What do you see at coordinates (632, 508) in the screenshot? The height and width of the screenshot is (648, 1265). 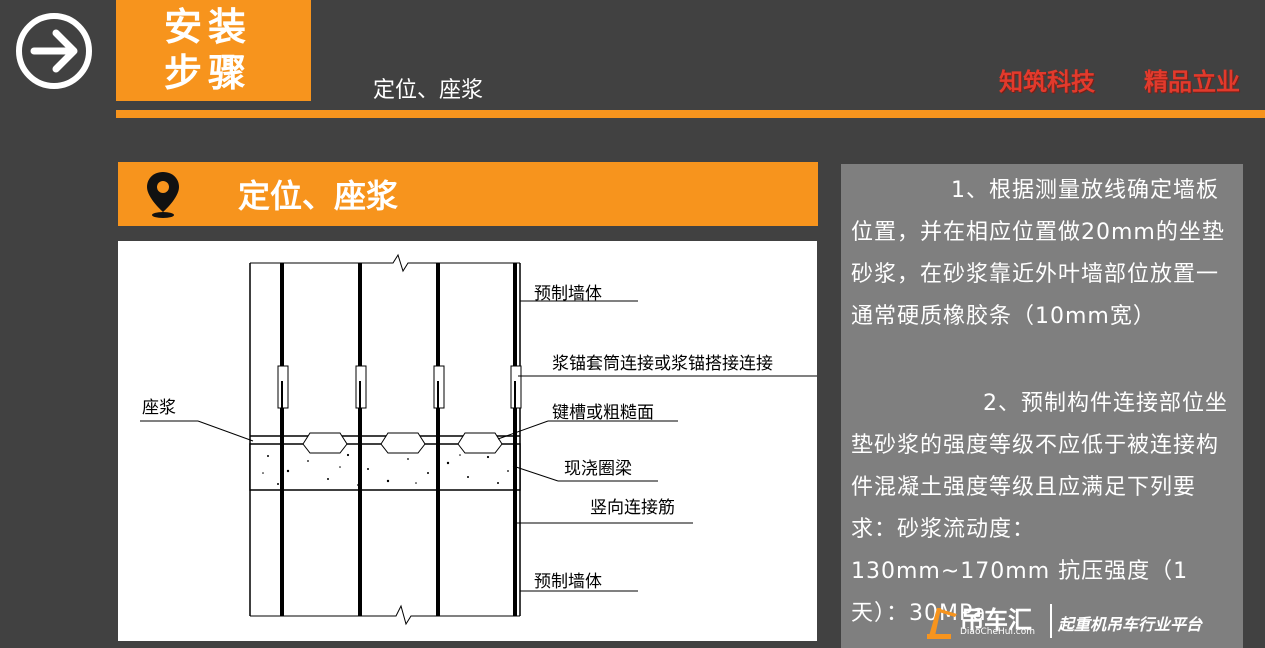 I see `label-vertical-bar: 竖向连接筋` at bounding box center [632, 508].